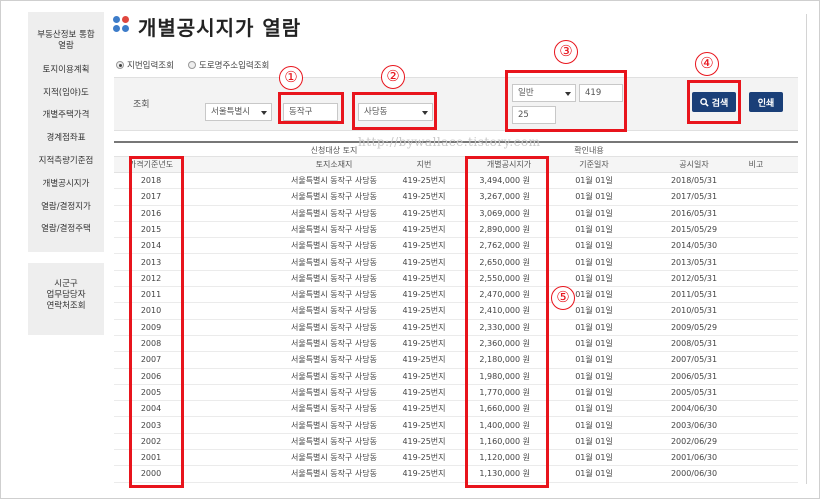 Image resolution: width=820 pixels, height=499 pixels. I want to click on radio-label: 도로명주소입력조회, so click(234, 66).